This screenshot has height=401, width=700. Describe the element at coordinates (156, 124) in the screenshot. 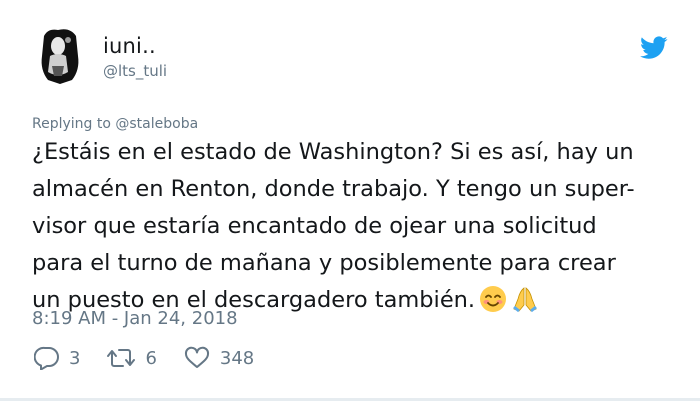

I see `replying-to-mention: @staleboba` at that location.